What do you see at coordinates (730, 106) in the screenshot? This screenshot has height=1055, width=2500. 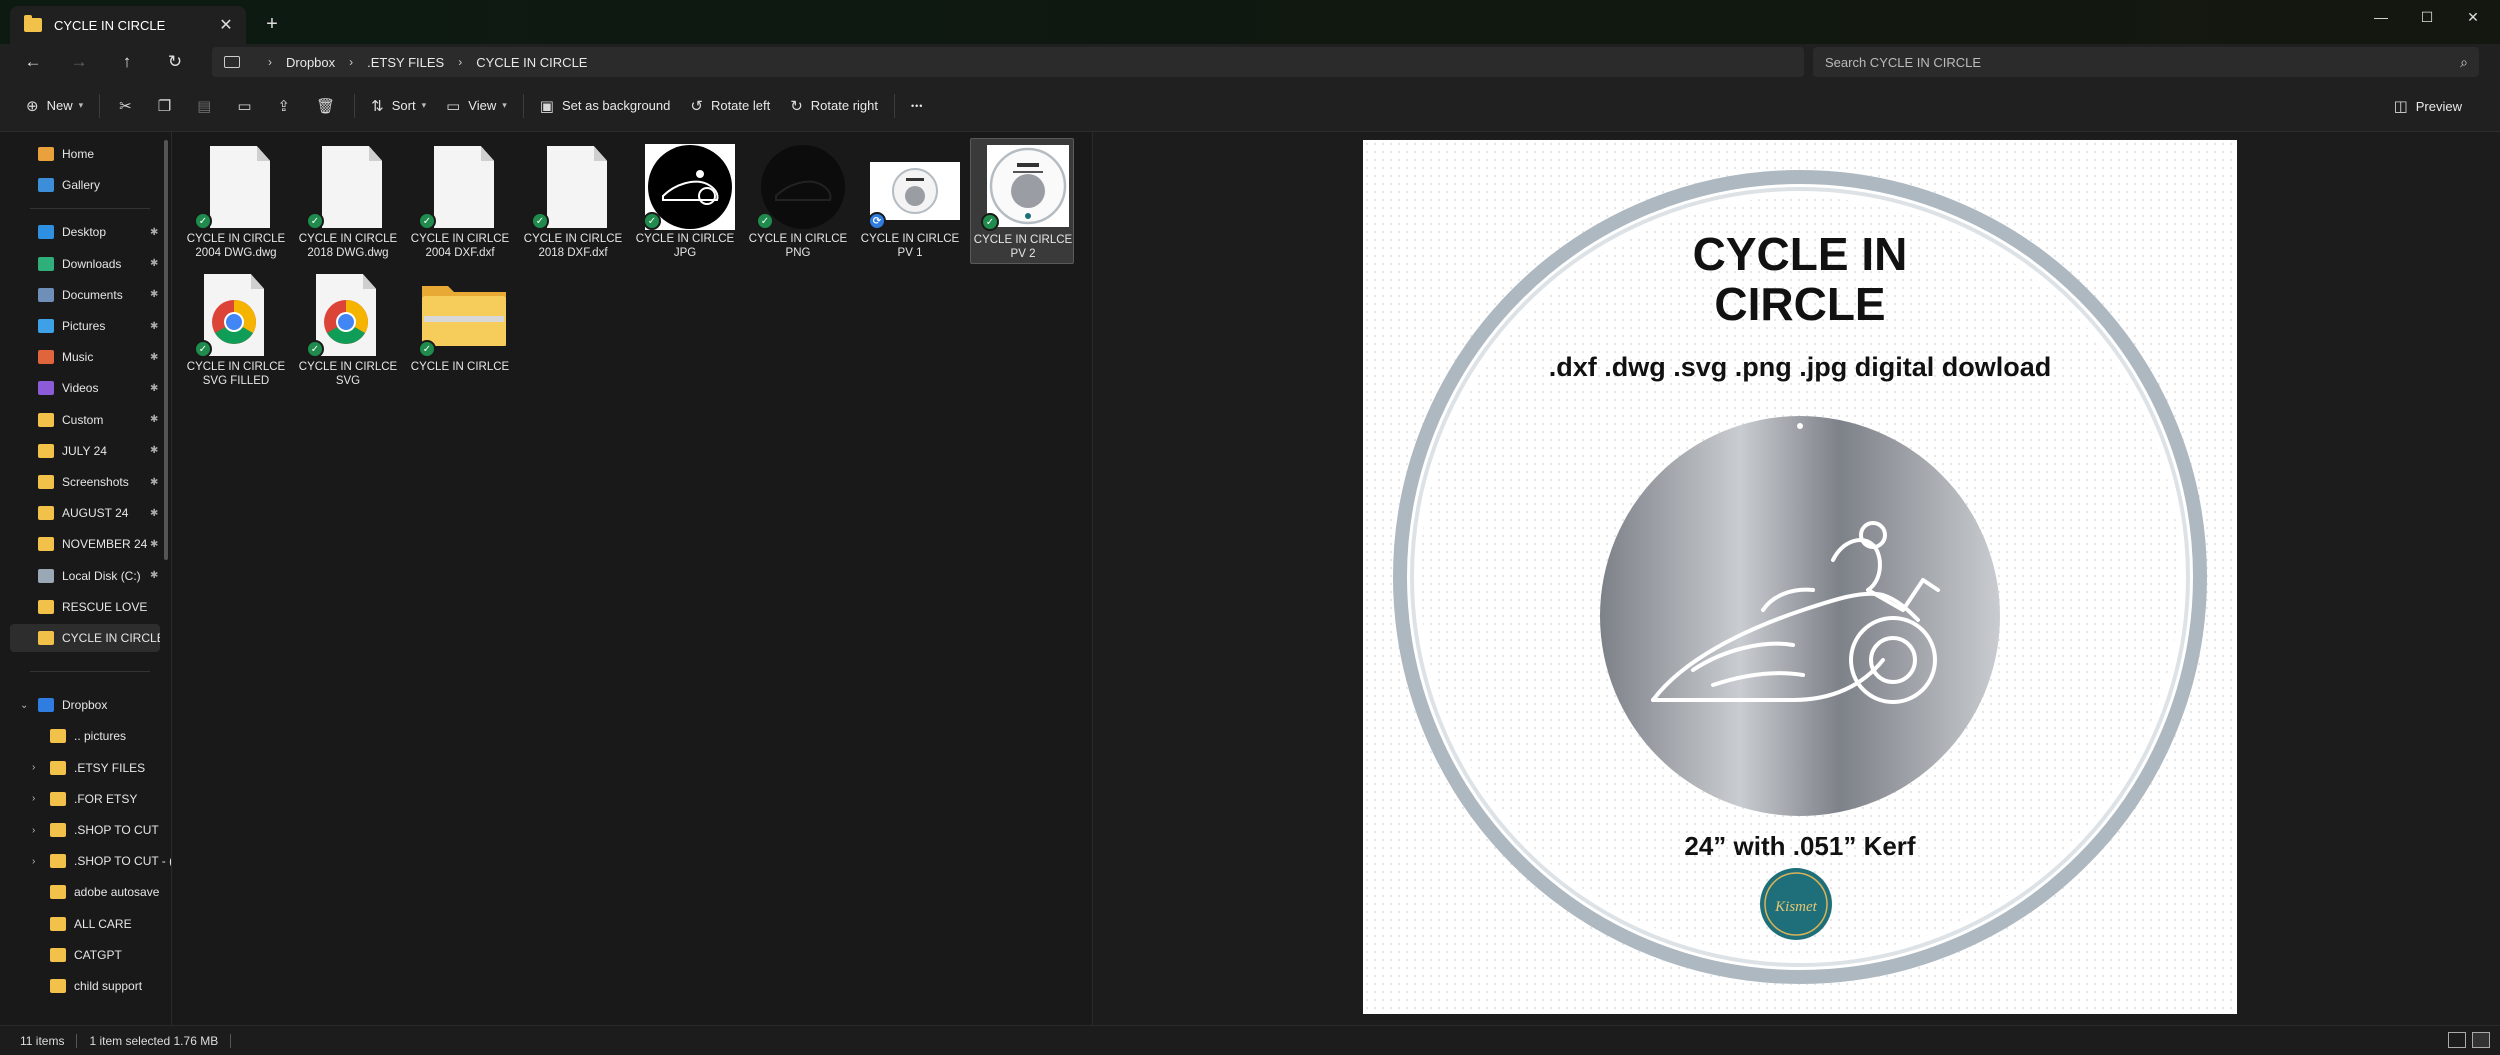 I see `rotate-left-button: ↺ Rotate left` at bounding box center [730, 106].